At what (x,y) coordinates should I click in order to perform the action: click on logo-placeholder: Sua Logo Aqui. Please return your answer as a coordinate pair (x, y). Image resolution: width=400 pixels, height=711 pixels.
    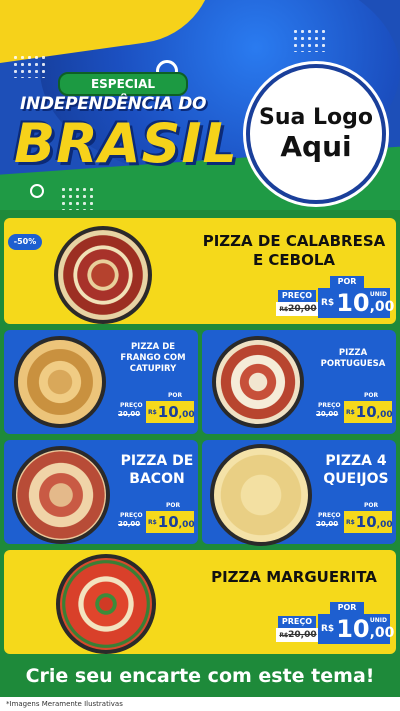
    Looking at the image, I should click on (316, 134).